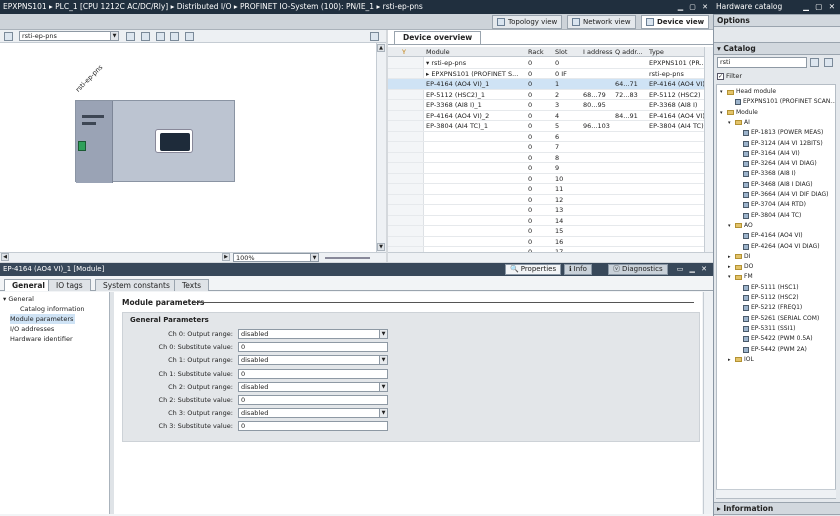 Image resolution: width=840 pixels, height=516 pixels. I want to click on catalog-tree-item: ▾ AO, so click(740, 226).